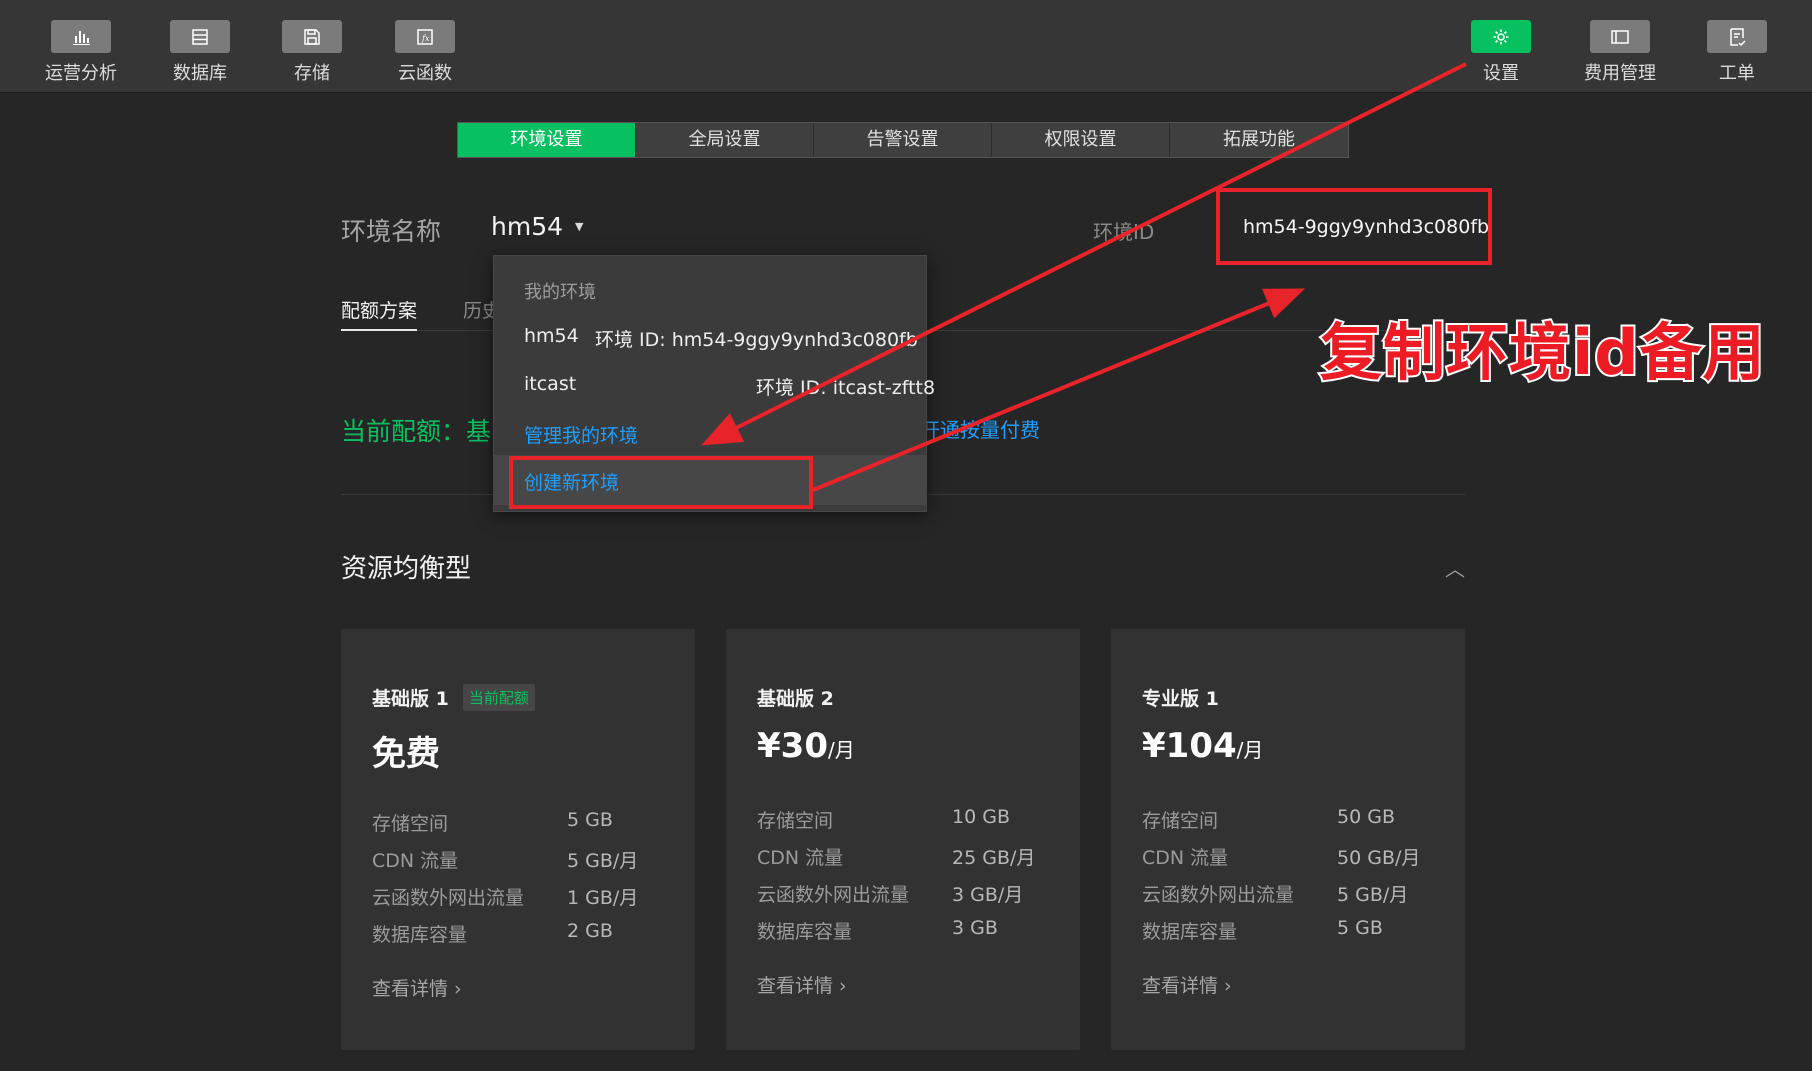 The width and height of the screenshot is (1812, 1071). Describe the element at coordinates (1189, 746) in the screenshot. I see `plan-price: ¥104` at that location.